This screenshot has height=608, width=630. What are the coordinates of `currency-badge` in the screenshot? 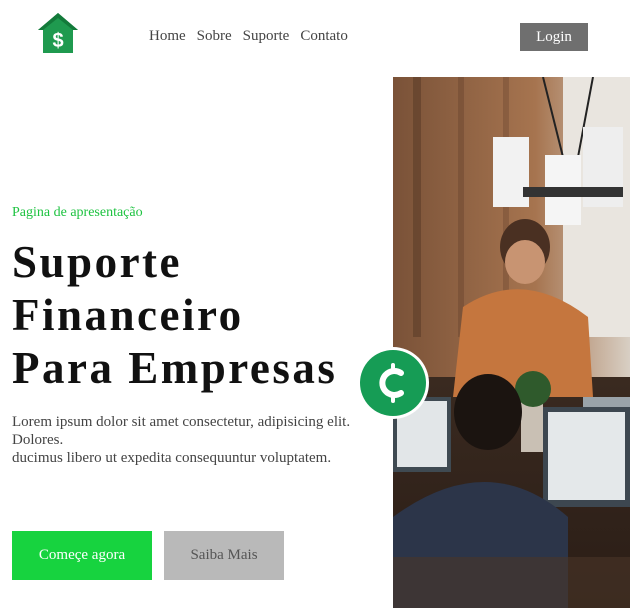 It's located at (393, 383).